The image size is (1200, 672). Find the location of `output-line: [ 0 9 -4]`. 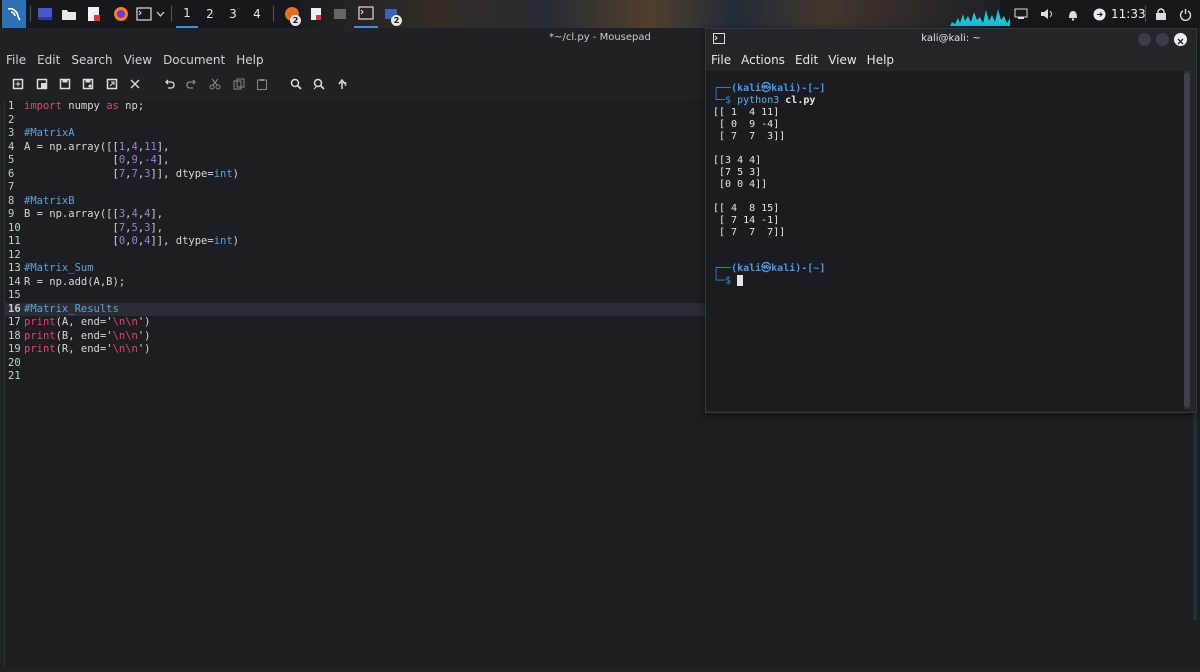

output-line: [ 0 9 -4] is located at coordinates (746, 124).